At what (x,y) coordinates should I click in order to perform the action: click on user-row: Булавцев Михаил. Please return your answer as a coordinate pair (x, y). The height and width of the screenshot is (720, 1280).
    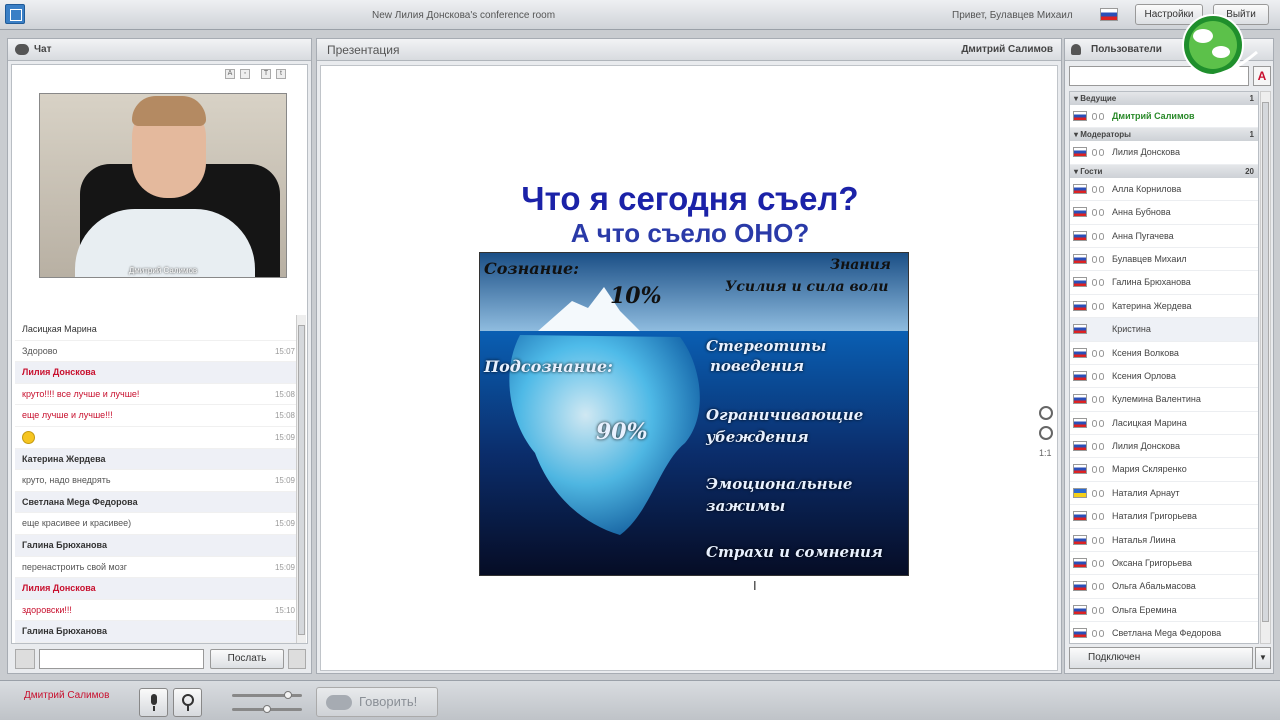
    Looking at the image, I should click on (1164, 260).